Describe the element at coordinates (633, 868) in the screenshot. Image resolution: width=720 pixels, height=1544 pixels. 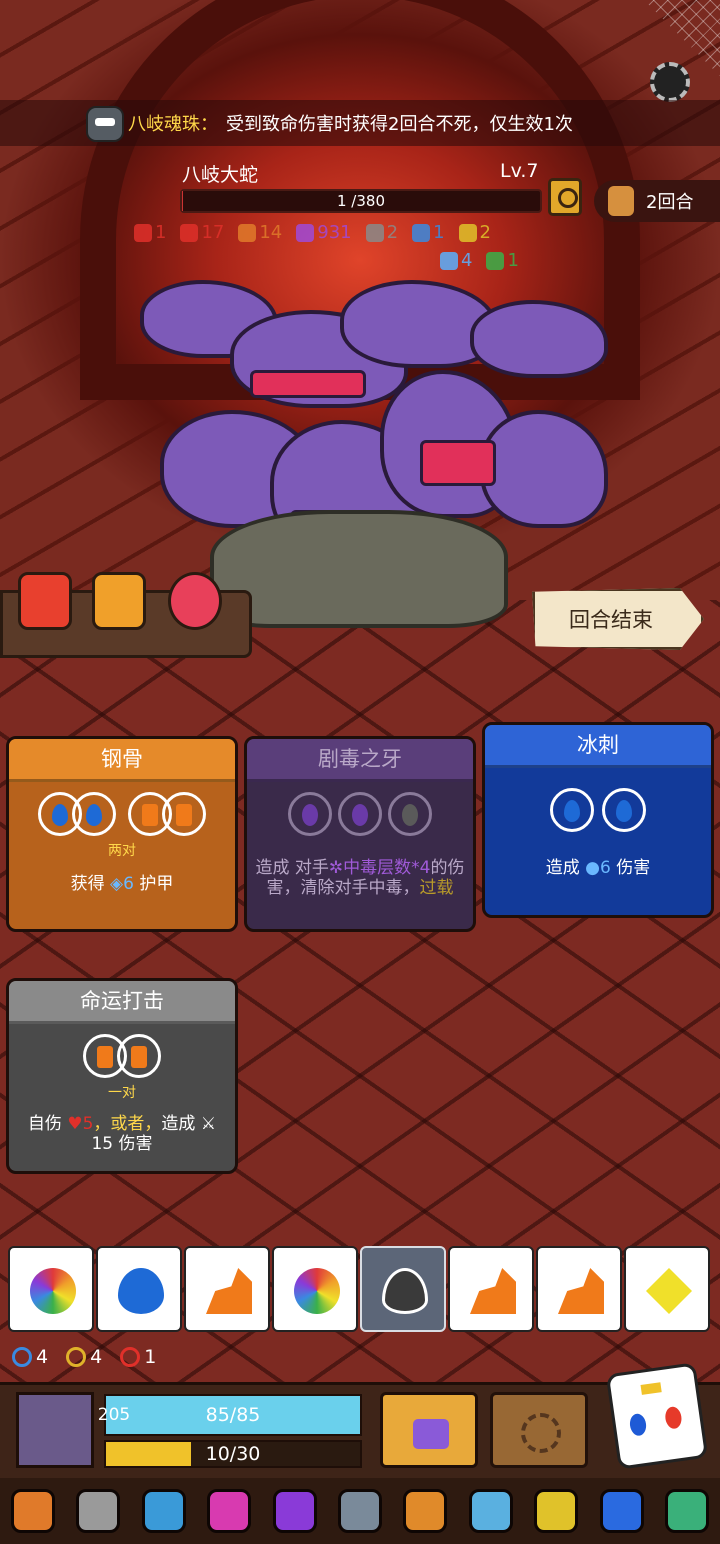
I see `desc-text: 伤害` at that location.